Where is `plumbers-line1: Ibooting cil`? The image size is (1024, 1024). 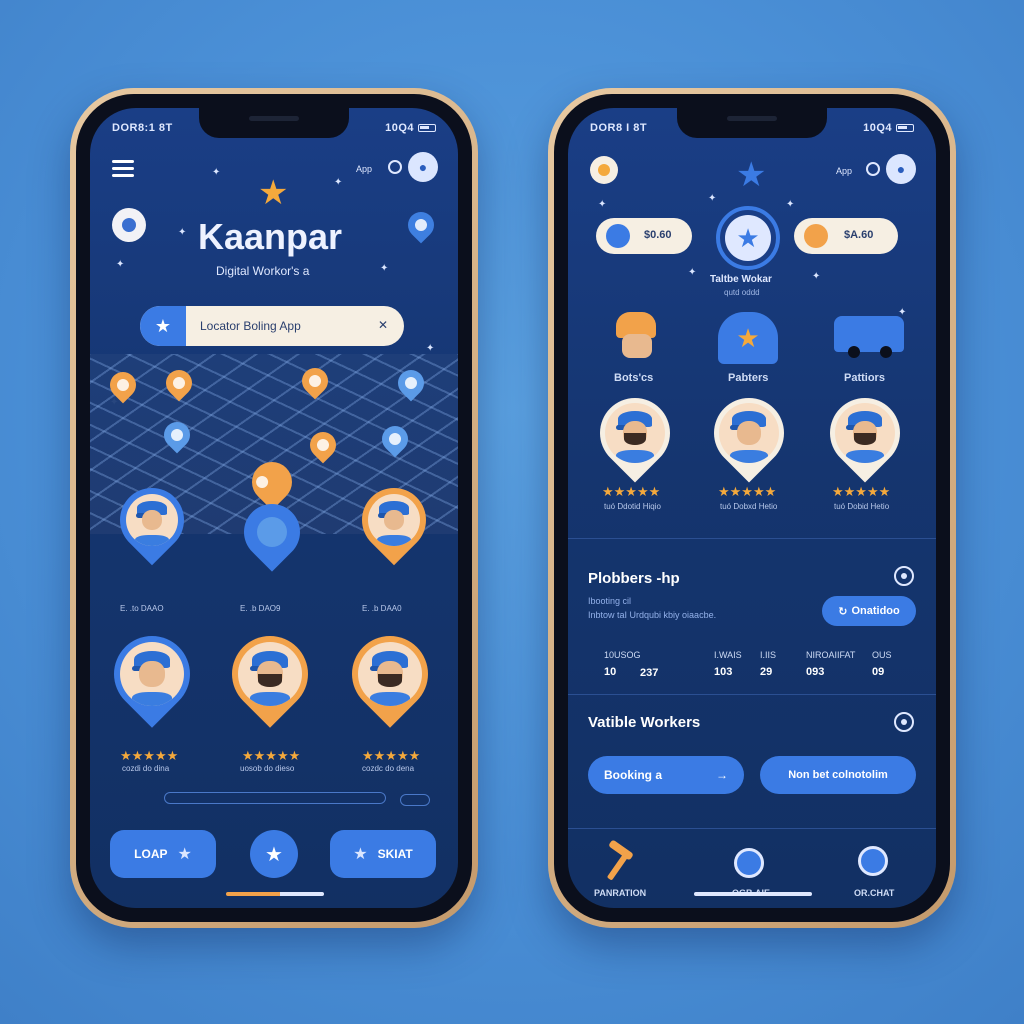
plumbers-line1: Ibooting cil is located at coordinates (610, 601).